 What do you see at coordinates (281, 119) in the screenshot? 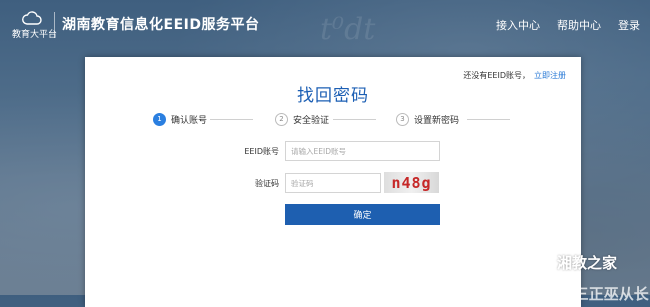
I see `step-number: 2` at bounding box center [281, 119].